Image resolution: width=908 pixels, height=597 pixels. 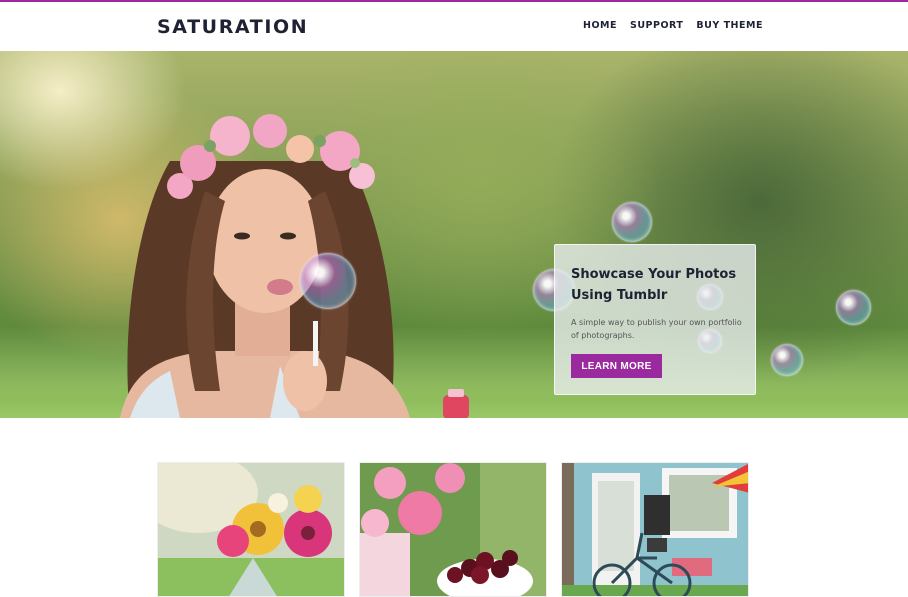 I want to click on site-logo: SATURATION, so click(x=232, y=27).